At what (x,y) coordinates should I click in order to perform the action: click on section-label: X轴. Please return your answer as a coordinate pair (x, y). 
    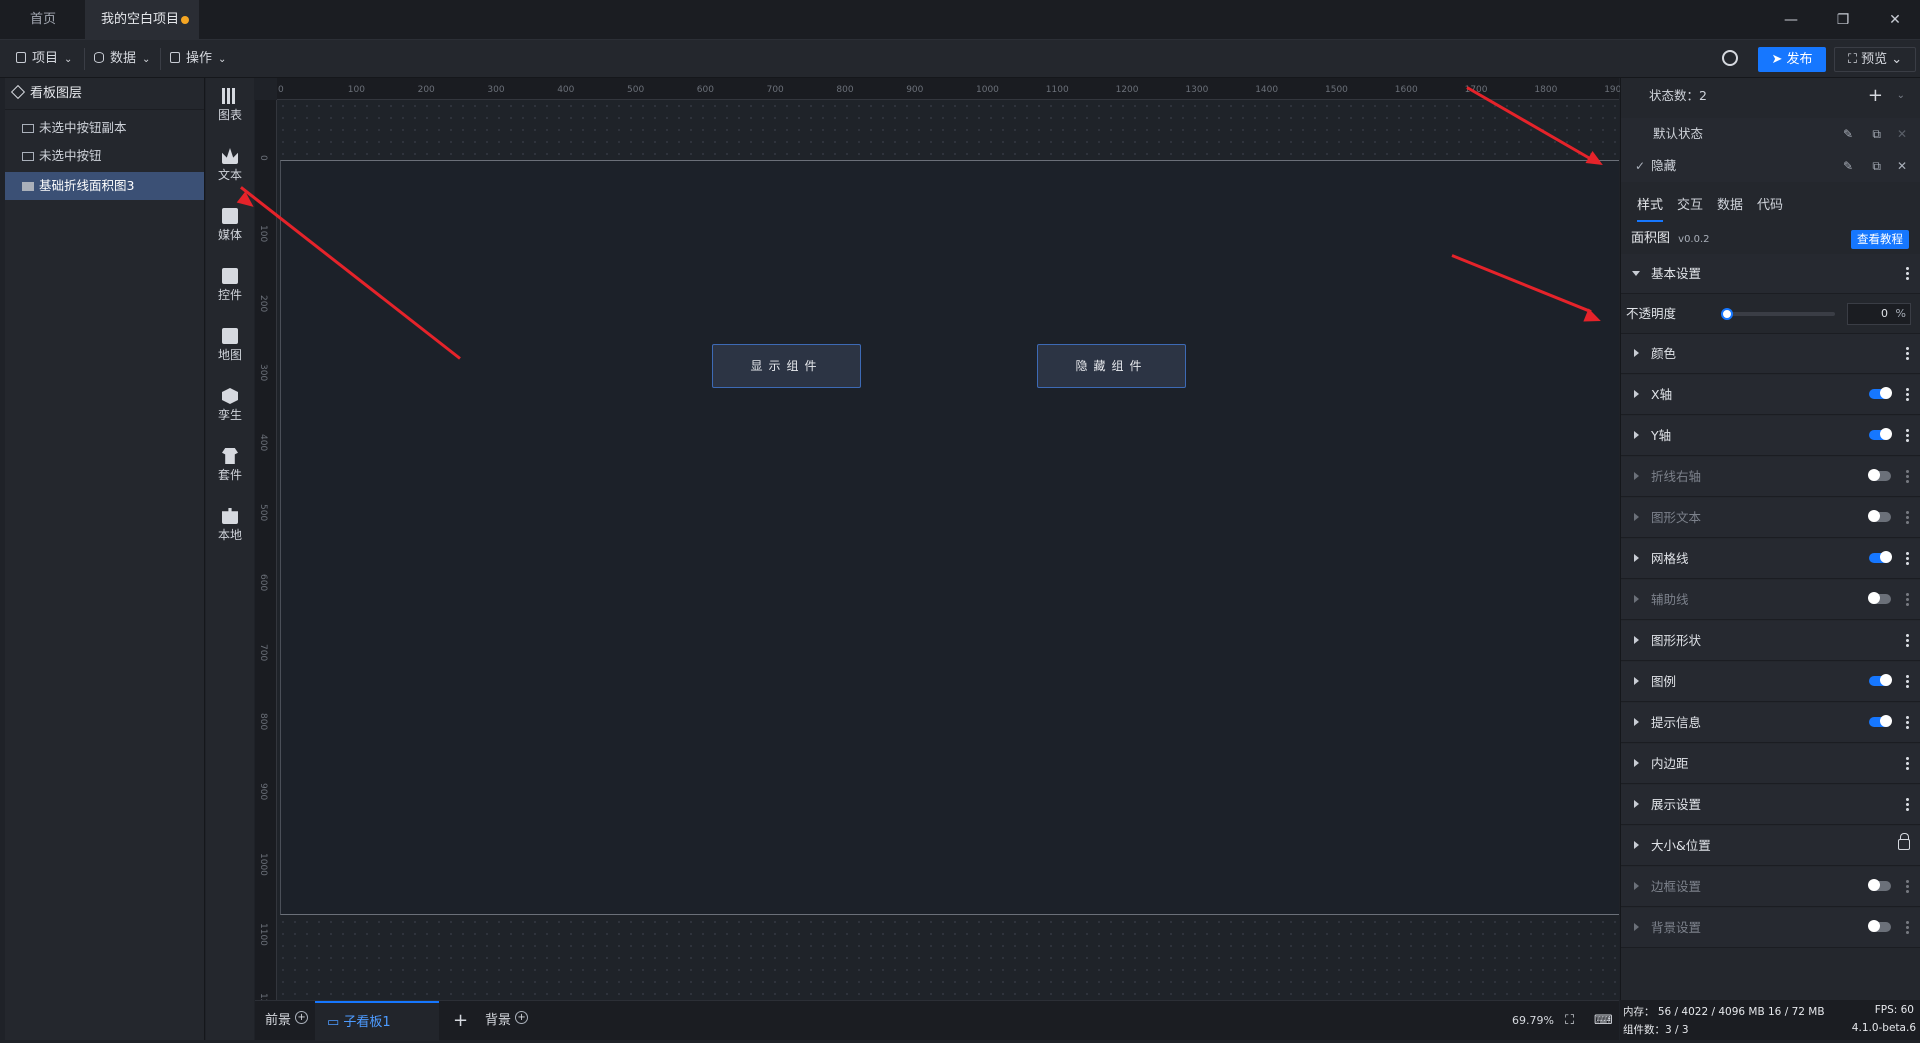
    Looking at the image, I should click on (1662, 394).